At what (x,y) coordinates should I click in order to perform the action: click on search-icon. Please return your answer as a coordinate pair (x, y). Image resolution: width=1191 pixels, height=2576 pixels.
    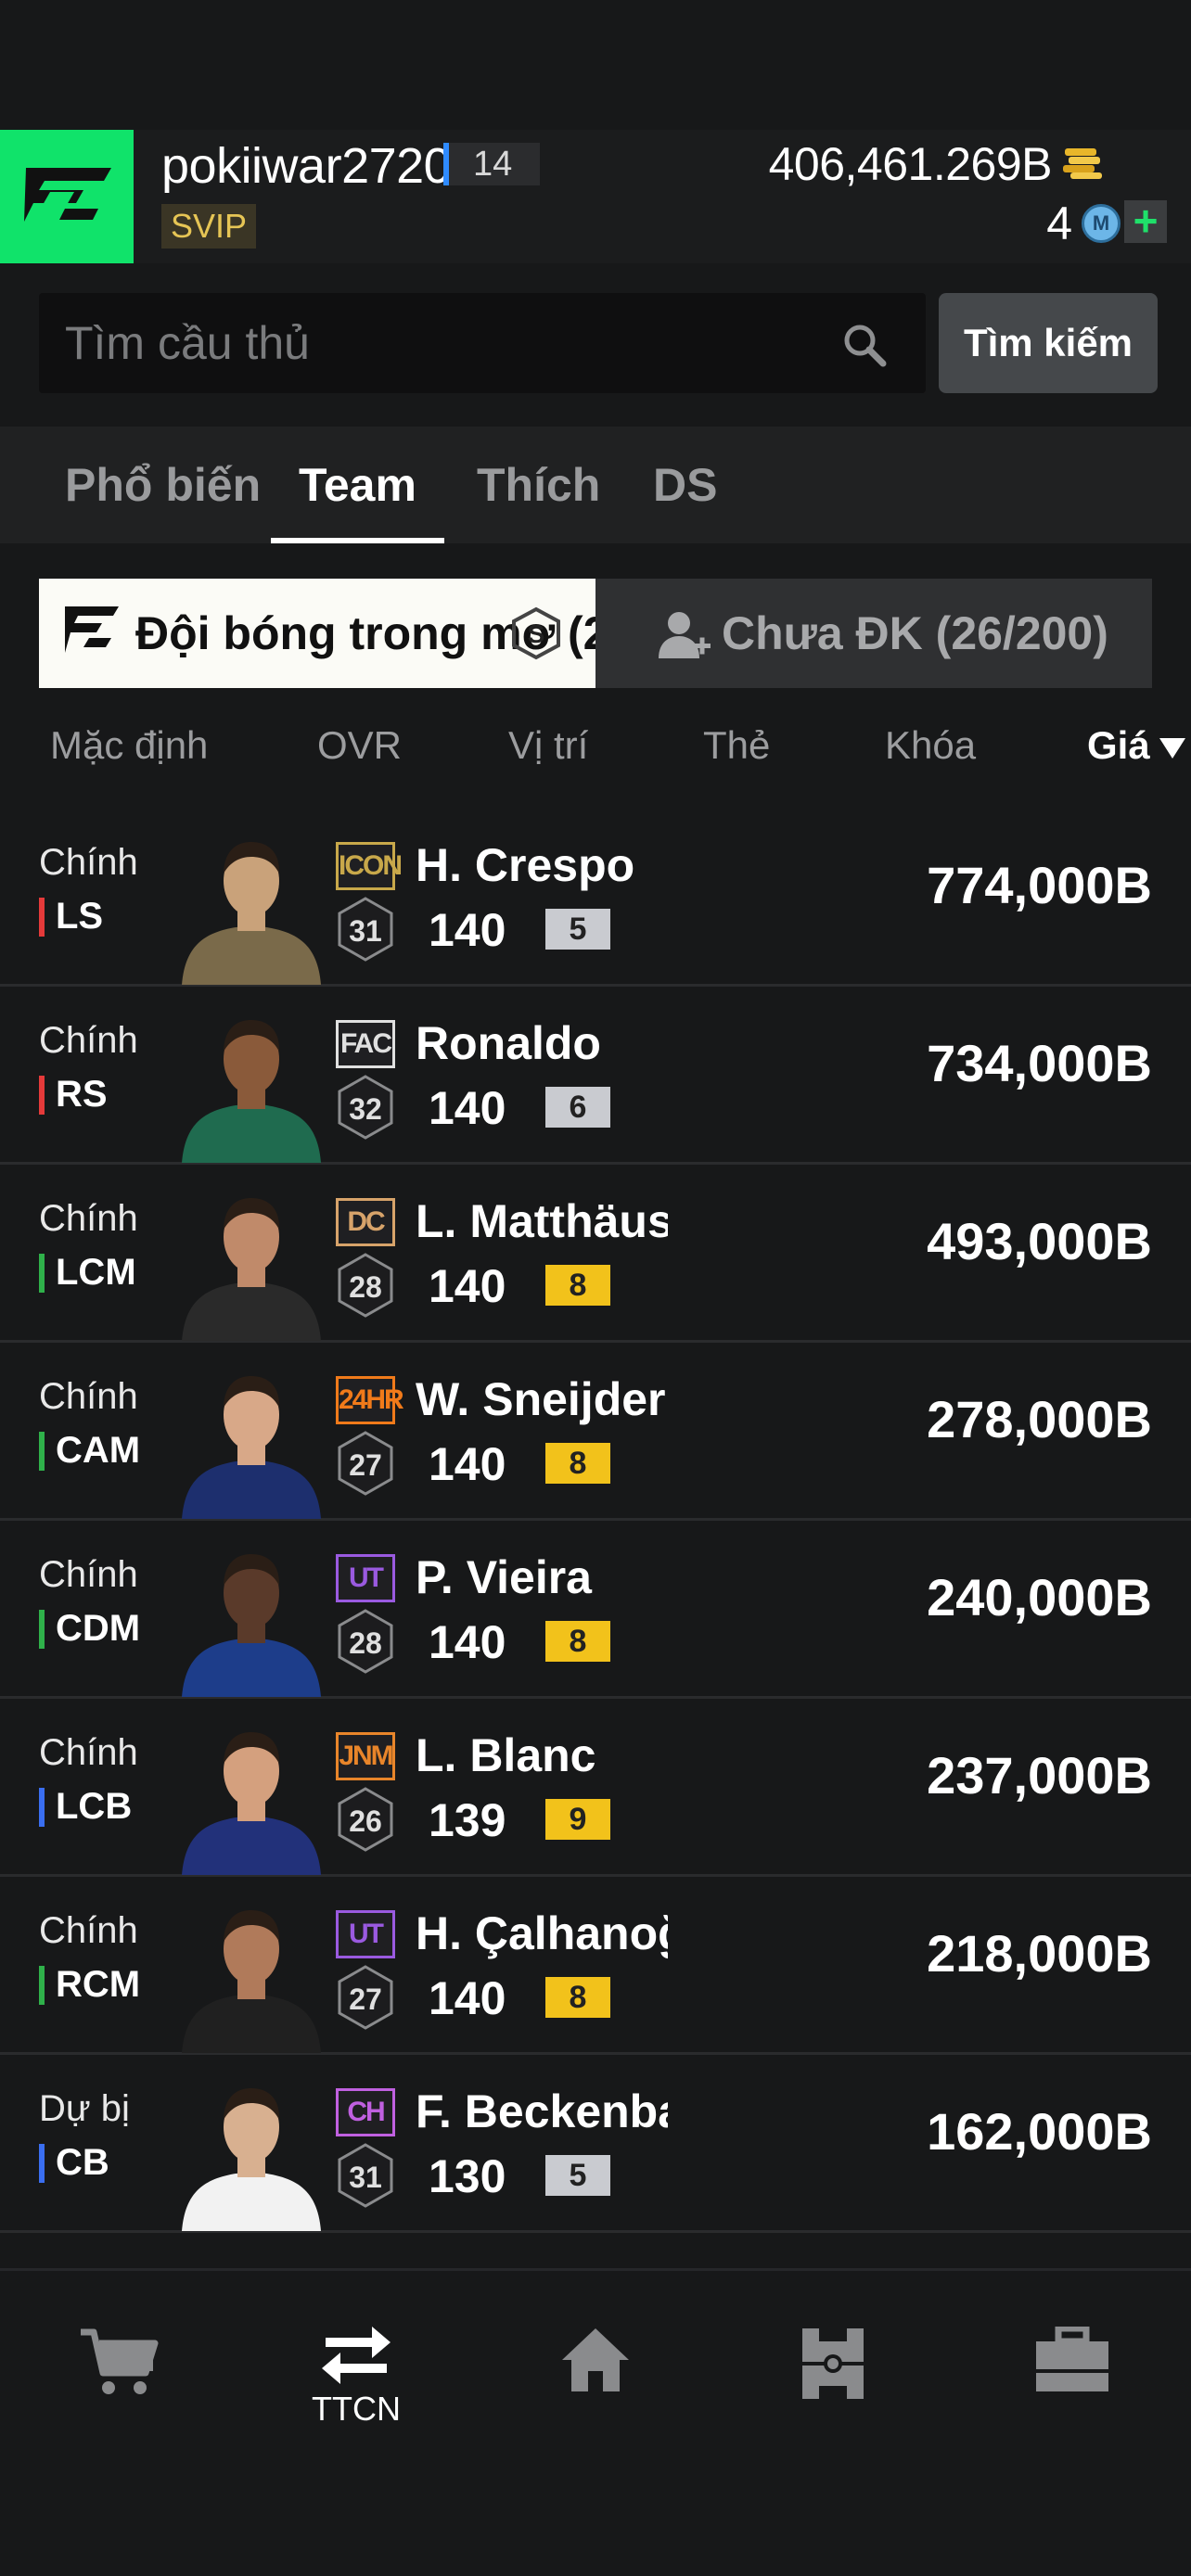
    Looking at the image, I should click on (864, 345).